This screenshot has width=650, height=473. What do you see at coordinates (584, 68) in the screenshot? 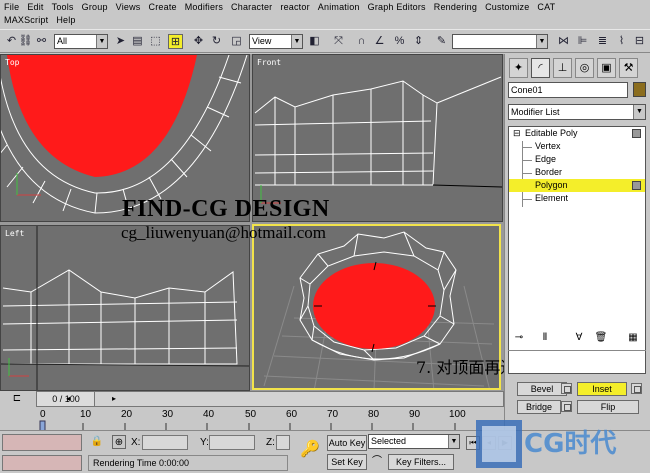
I see `motion-tab-icon: ◎` at bounding box center [584, 68].